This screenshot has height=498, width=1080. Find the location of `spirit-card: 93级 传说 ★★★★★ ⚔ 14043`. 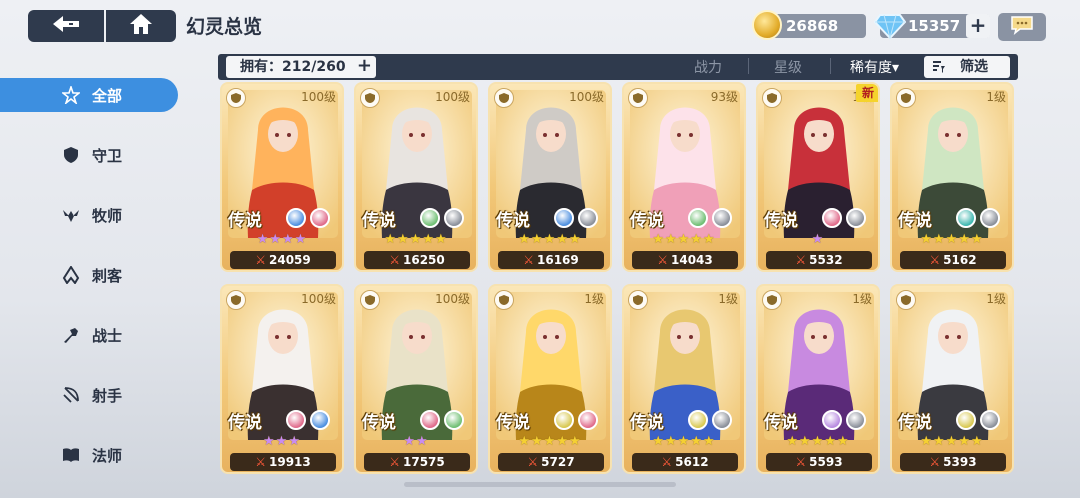

spirit-card: 93级 传说 ★★★★★ ⚔ 14043 is located at coordinates (684, 177).